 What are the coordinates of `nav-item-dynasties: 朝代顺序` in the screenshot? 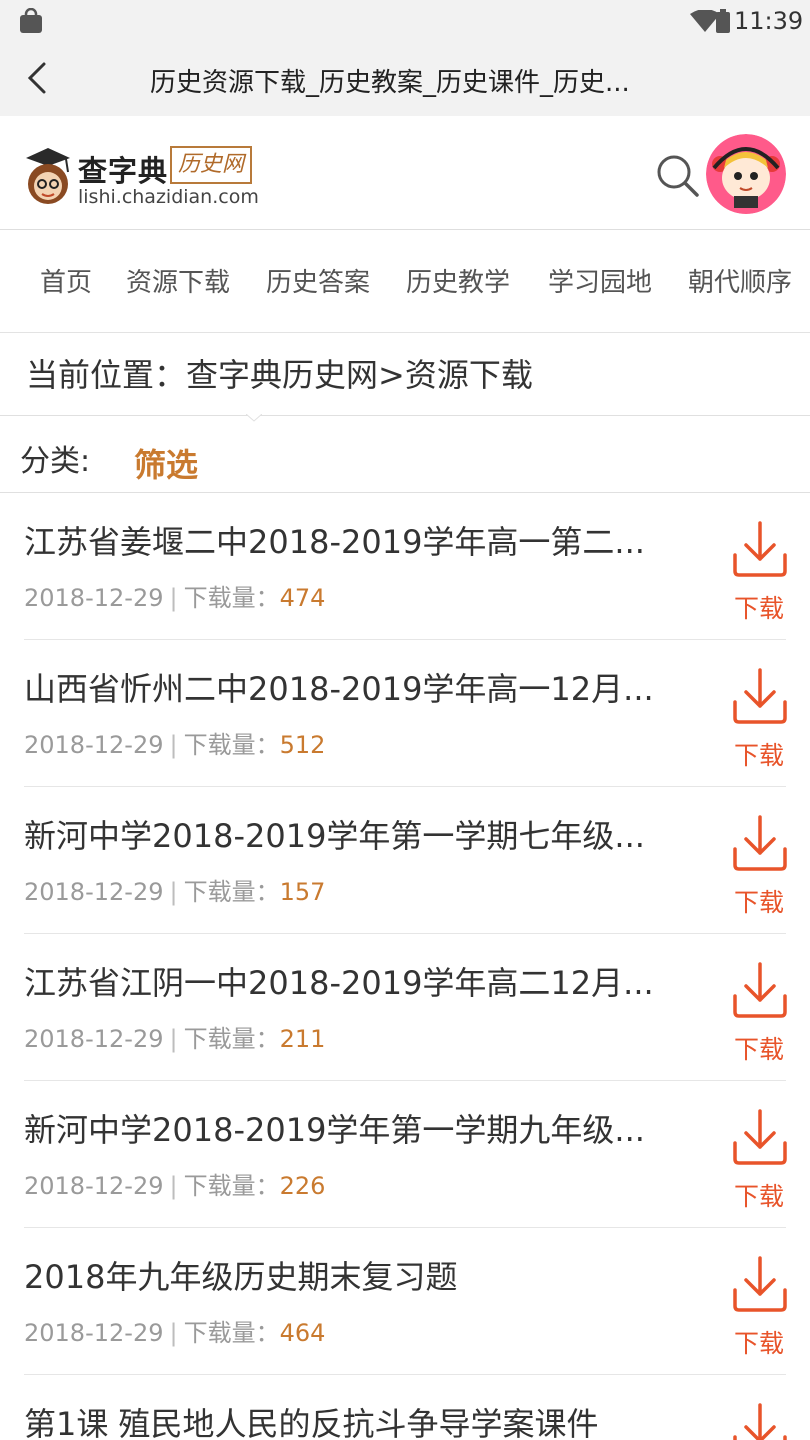 It's located at (740, 280).